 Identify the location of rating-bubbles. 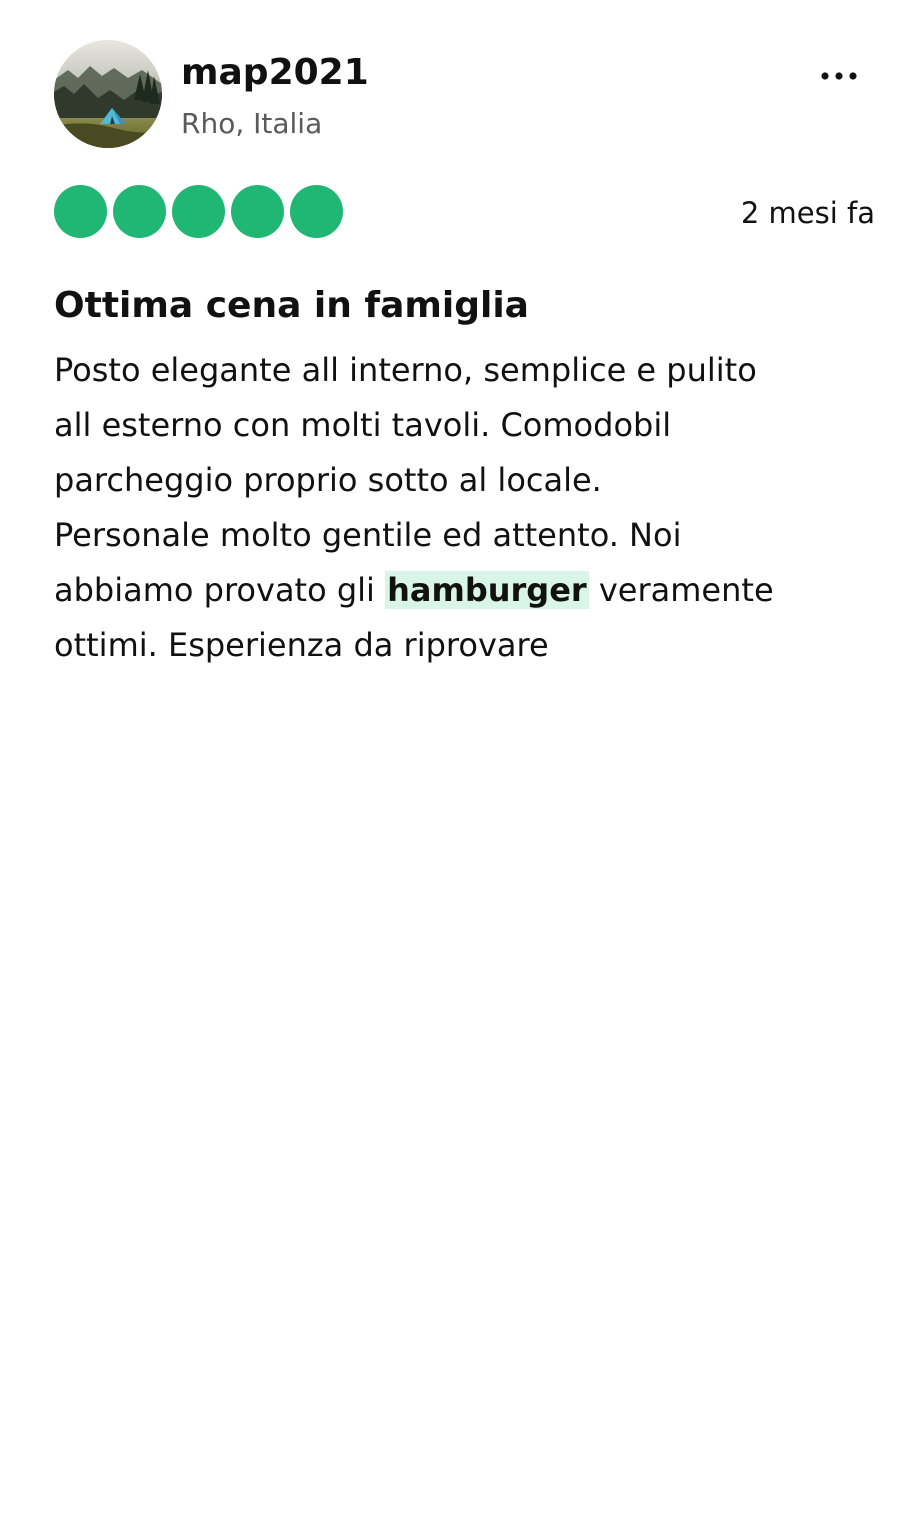
(198, 211).